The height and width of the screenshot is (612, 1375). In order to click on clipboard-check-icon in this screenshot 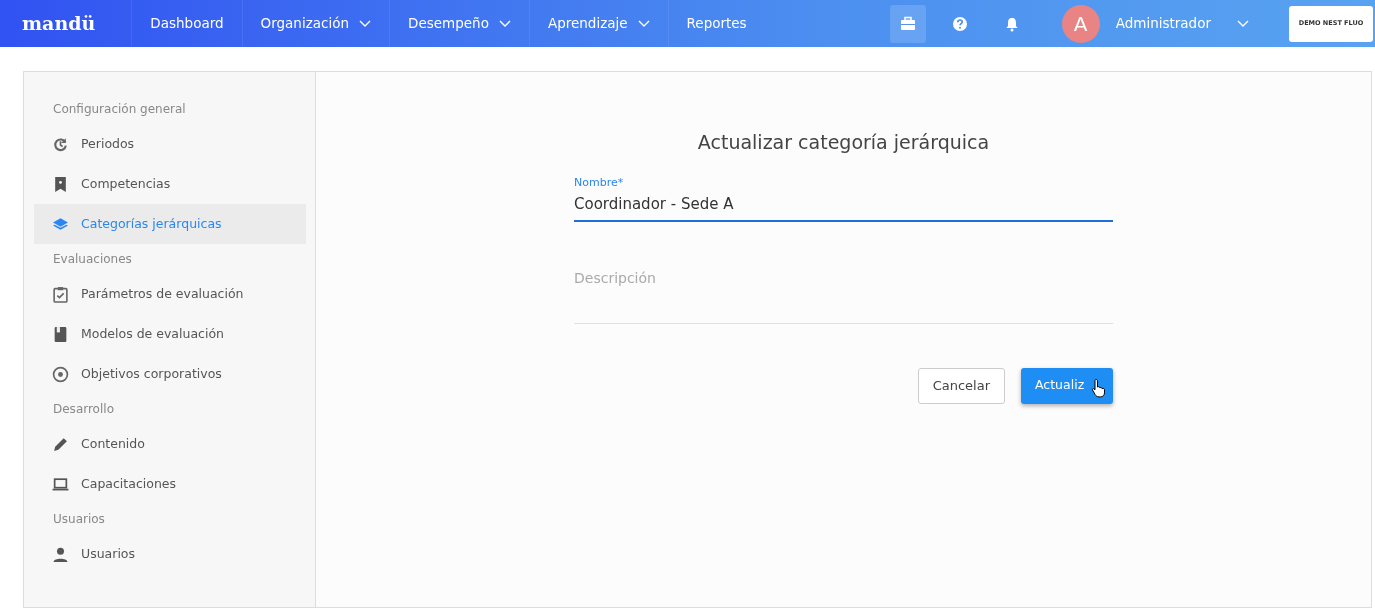, I will do `click(60, 294)`.